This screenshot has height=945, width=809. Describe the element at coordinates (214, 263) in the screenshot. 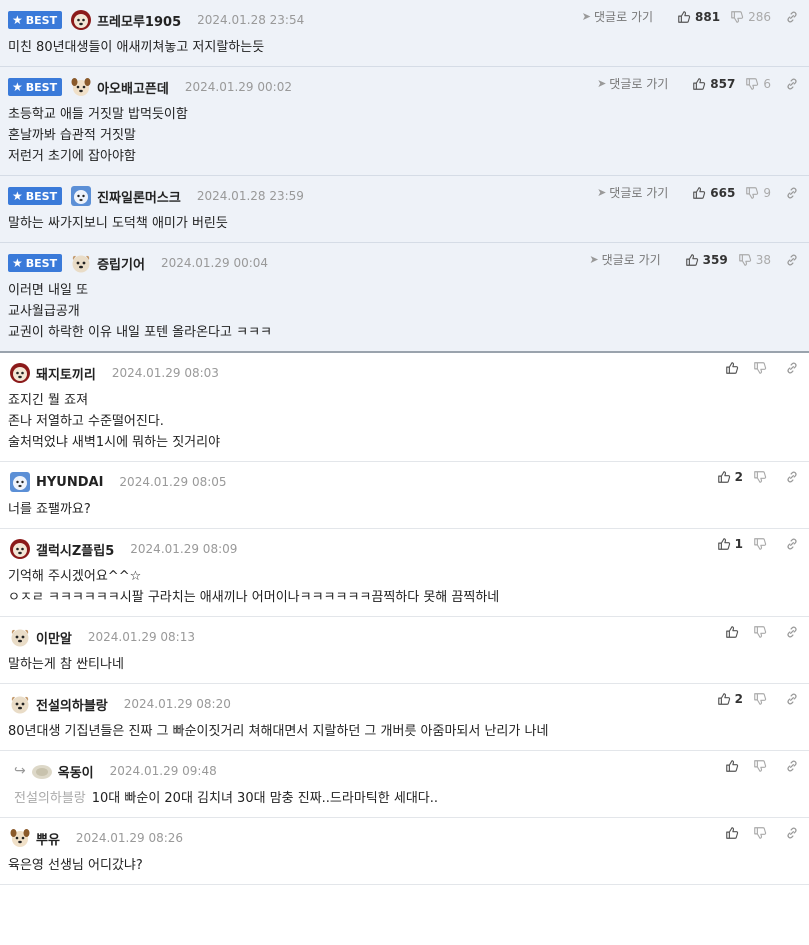

I see `comment-date: 2024.01.29 00:04` at that location.